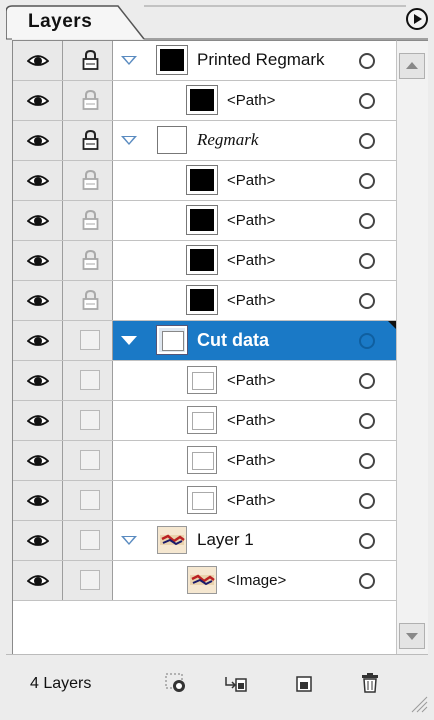  I want to click on tab-layers: Layers, so click(60, 22).